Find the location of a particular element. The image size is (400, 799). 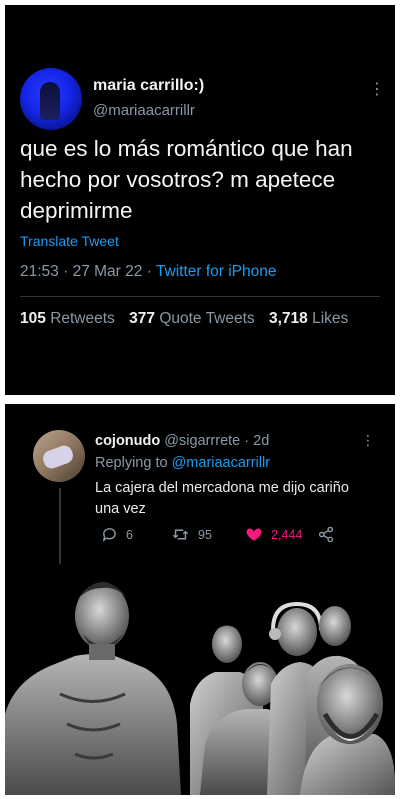

reply-author: cojonudo @sigarrrete · 2d is located at coordinates (182, 441).